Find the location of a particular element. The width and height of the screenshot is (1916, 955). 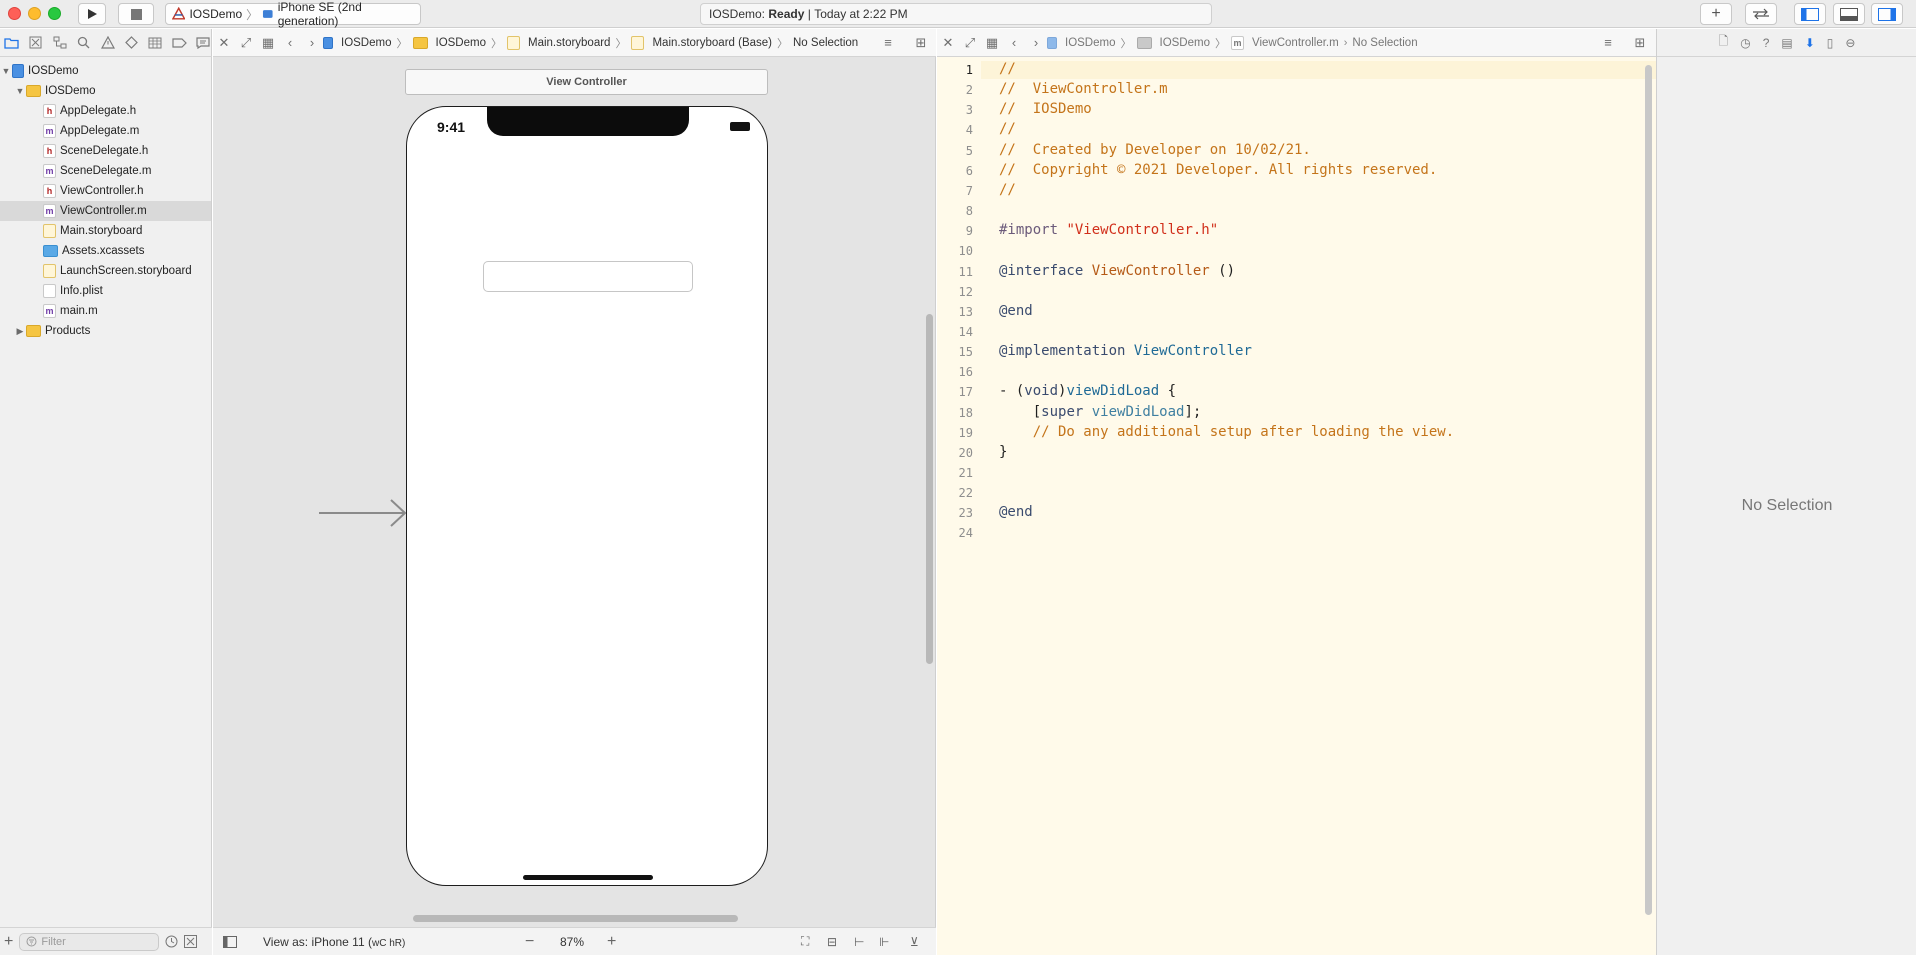

scheme-selector: IOSDemo 〉 iPhone SE (2nd generation) is located at coordinates (293, 14).